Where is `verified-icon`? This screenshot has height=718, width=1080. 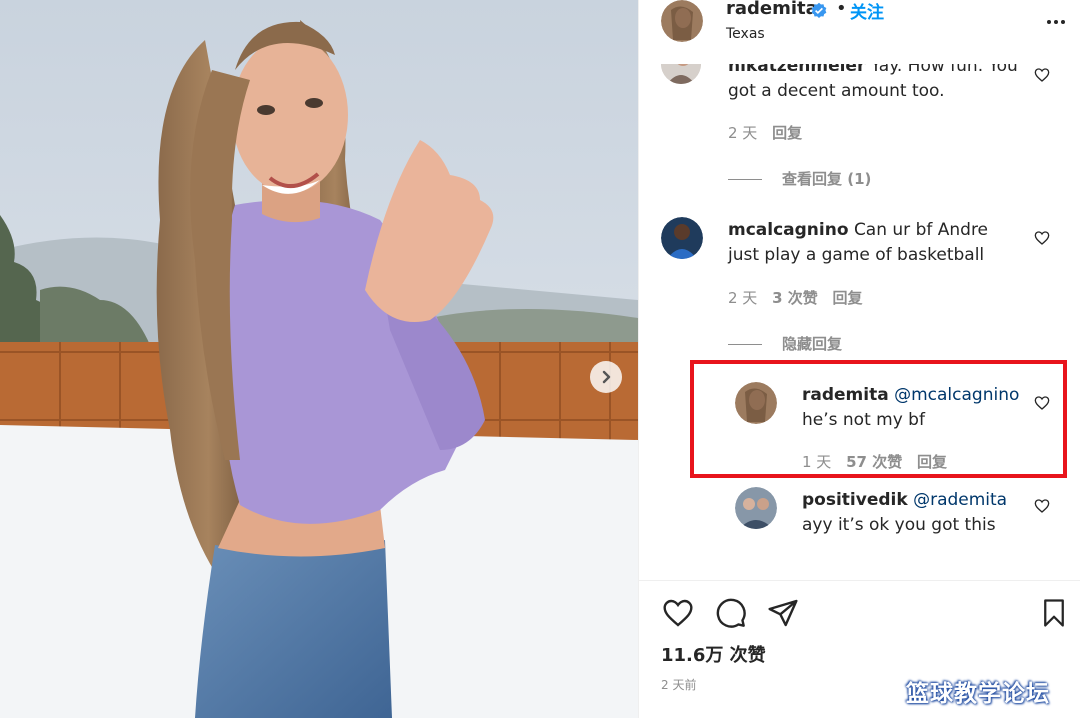
verified-icon is located at coordinates (819, 10).